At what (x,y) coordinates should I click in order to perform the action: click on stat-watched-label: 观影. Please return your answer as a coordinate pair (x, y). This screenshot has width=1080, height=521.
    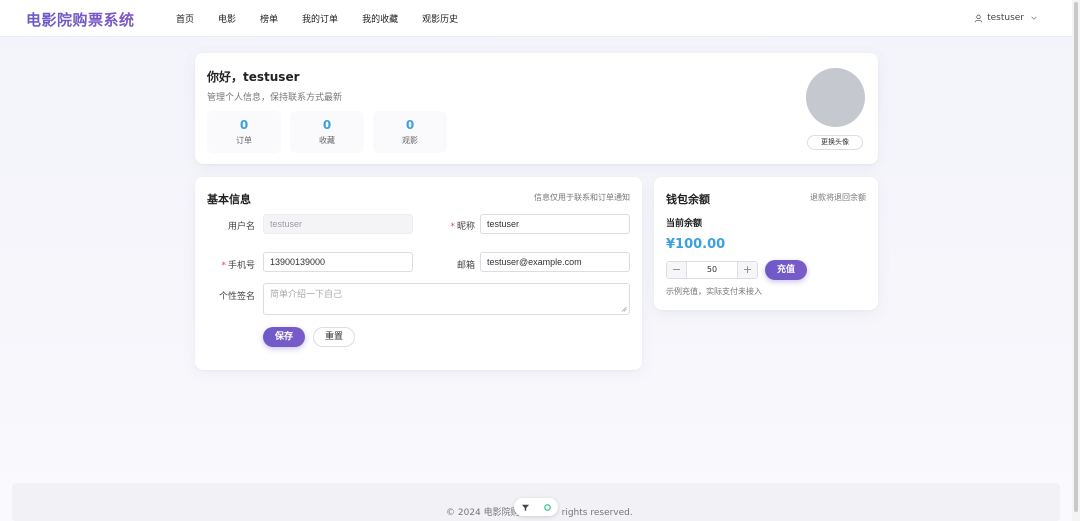
    Looking at the image, I should click on (410, 140).